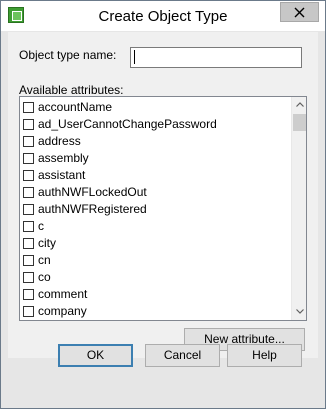  What do you see at coordinates (92, 192) in the screenshot?
I see `attribute-label: authNWFLockedOut` at bounding box center [92, 192].